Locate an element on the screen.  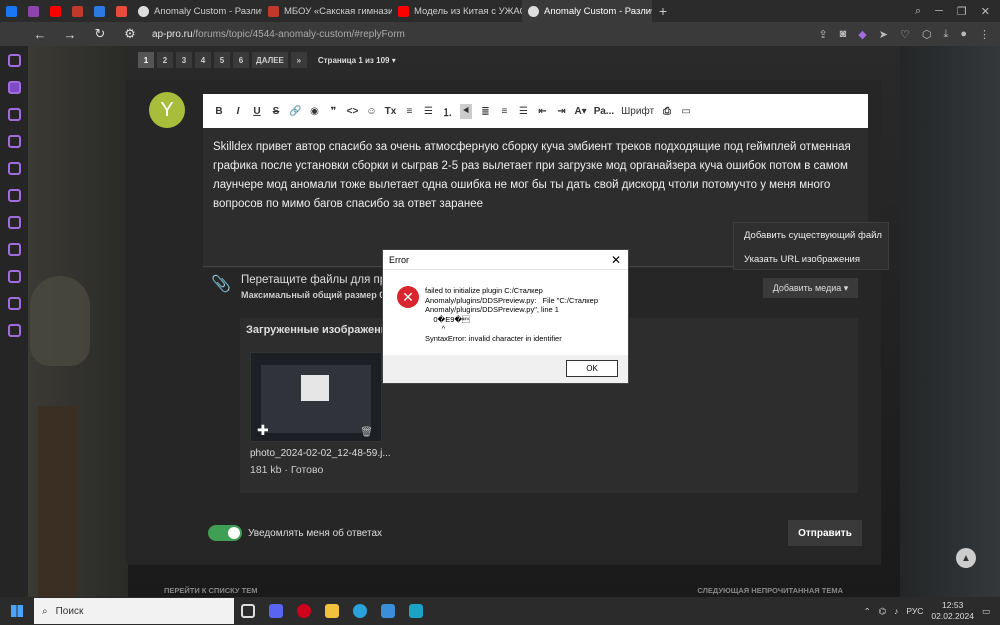
page-button: 6 is located at coordinates (241, 60).